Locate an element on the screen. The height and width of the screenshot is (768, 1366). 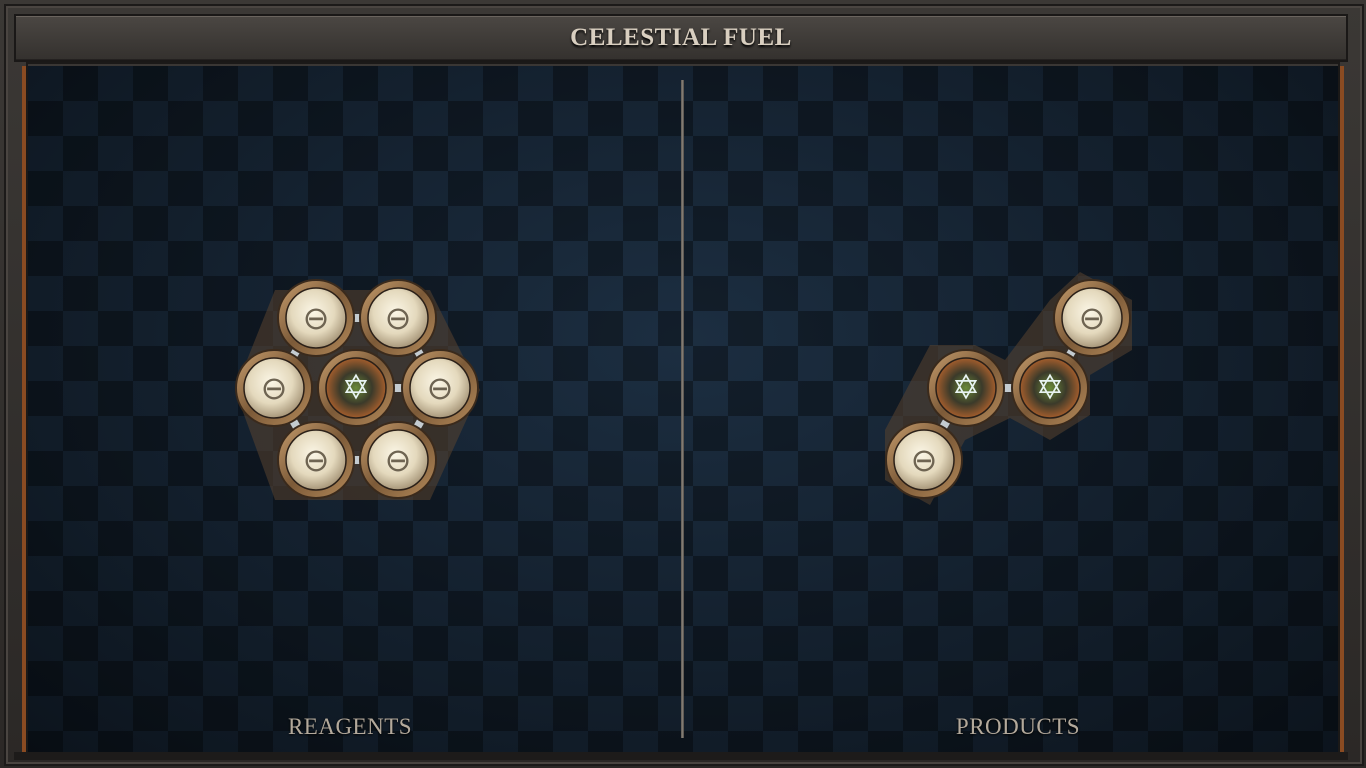
bottom-bar is located at coordinates (681, 756).